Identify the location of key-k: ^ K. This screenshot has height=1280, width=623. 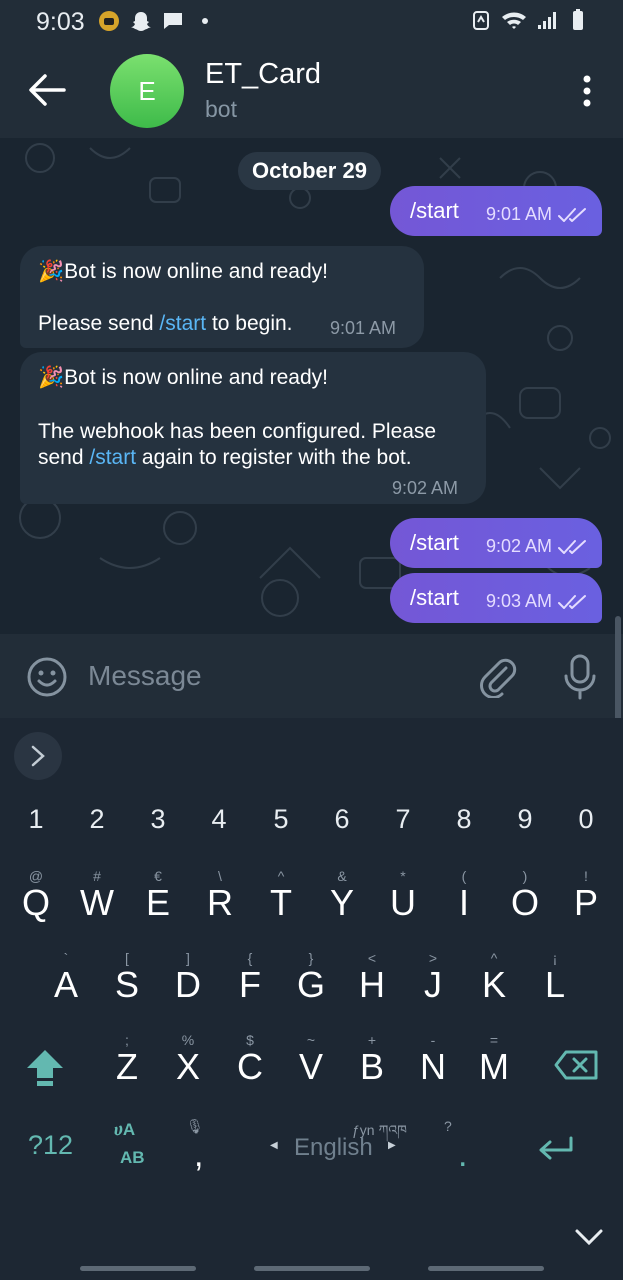
(494, 980).